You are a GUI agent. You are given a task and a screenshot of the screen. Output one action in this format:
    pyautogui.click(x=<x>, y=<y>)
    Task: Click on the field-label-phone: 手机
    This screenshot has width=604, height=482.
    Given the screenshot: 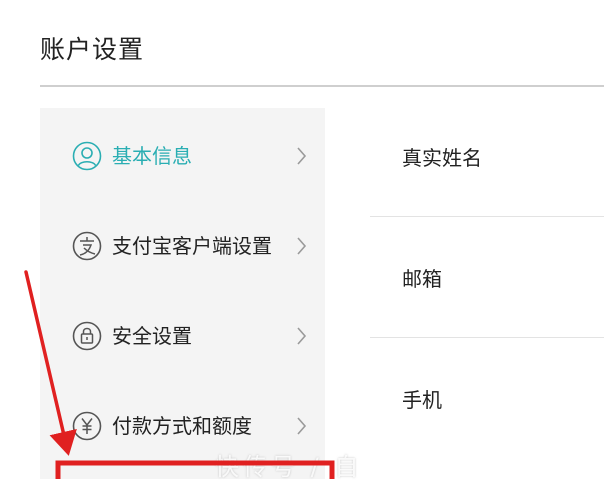 What is the action you would take?
    pyautogui.click(x=422, y=400)
    